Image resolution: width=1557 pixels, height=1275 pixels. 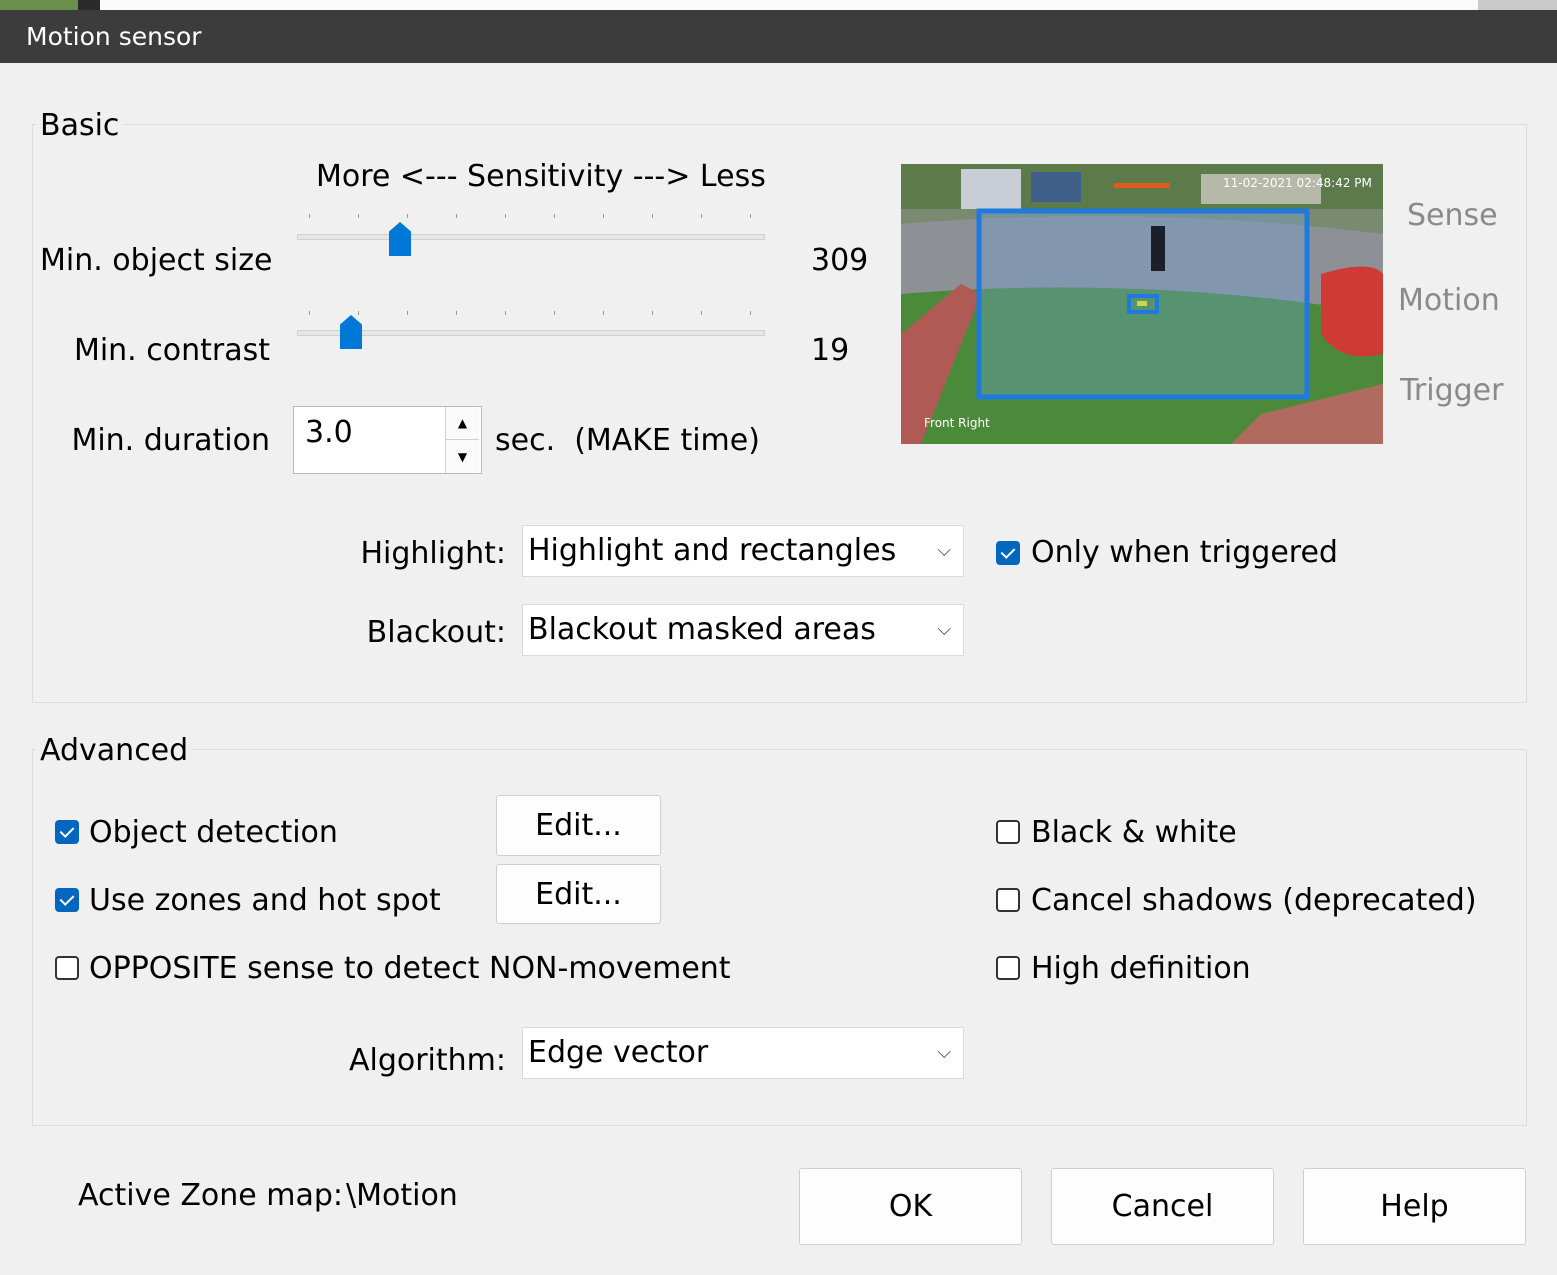 I want to click on camera-preview-image, so click(x=1142, y=304).